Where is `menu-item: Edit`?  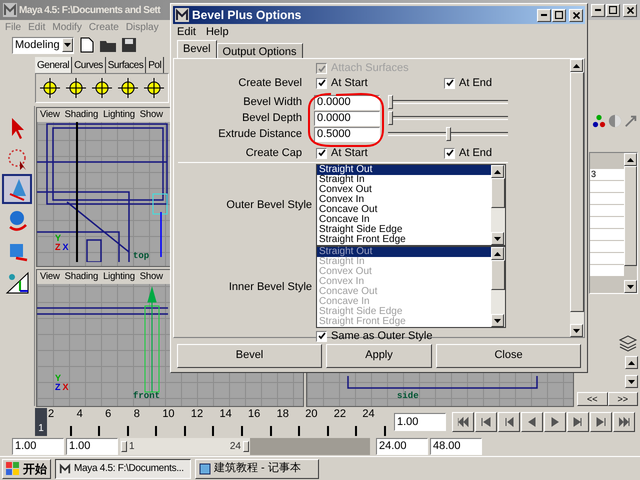 menu-item: Edit is located at coordinates (186, 32).